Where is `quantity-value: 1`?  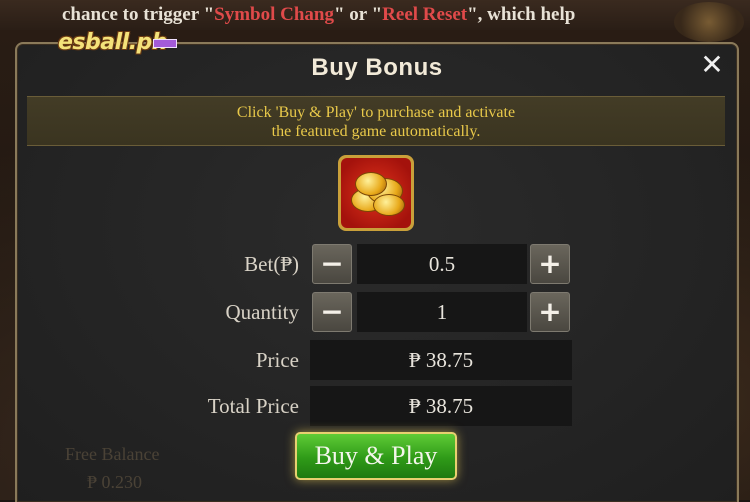 quantity-value: 1 is located at coordinates (442, 312).